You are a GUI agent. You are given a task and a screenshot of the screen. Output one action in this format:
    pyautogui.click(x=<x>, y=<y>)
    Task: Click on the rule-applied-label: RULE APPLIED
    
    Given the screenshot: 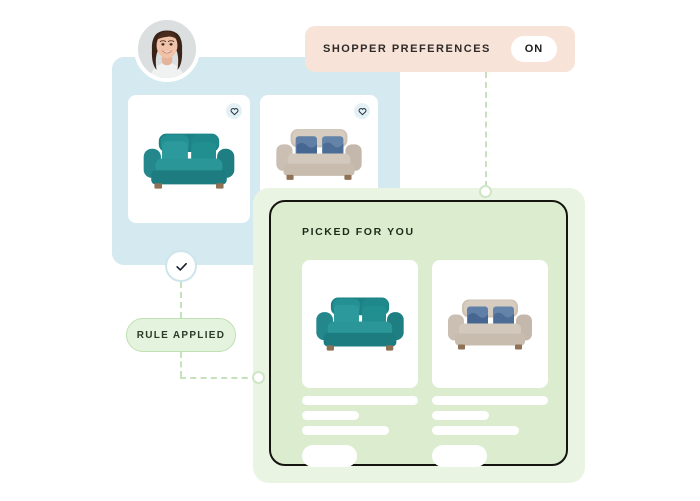 What is the action you would take?
    pyautogui.click(x=181, y=335)
    